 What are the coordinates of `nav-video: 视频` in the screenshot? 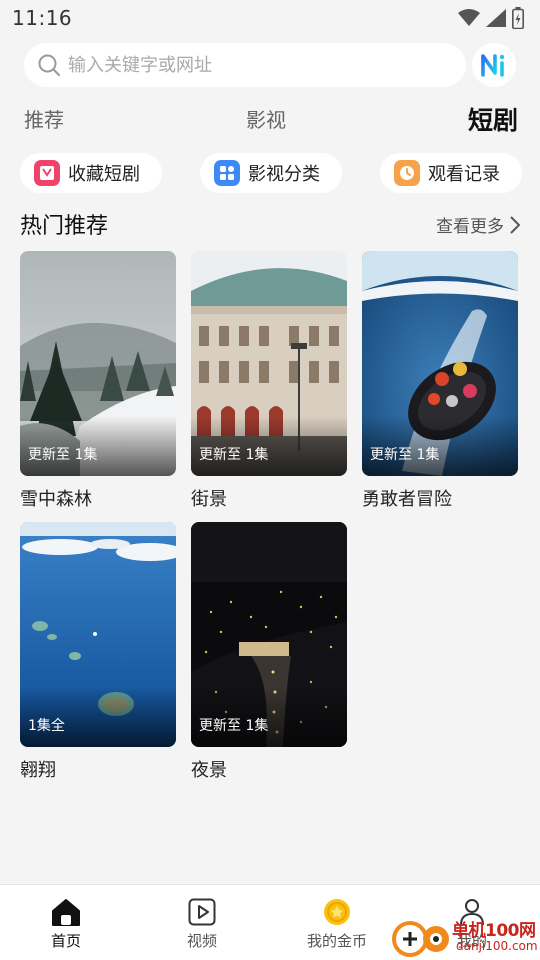 It's located at (202, 924).